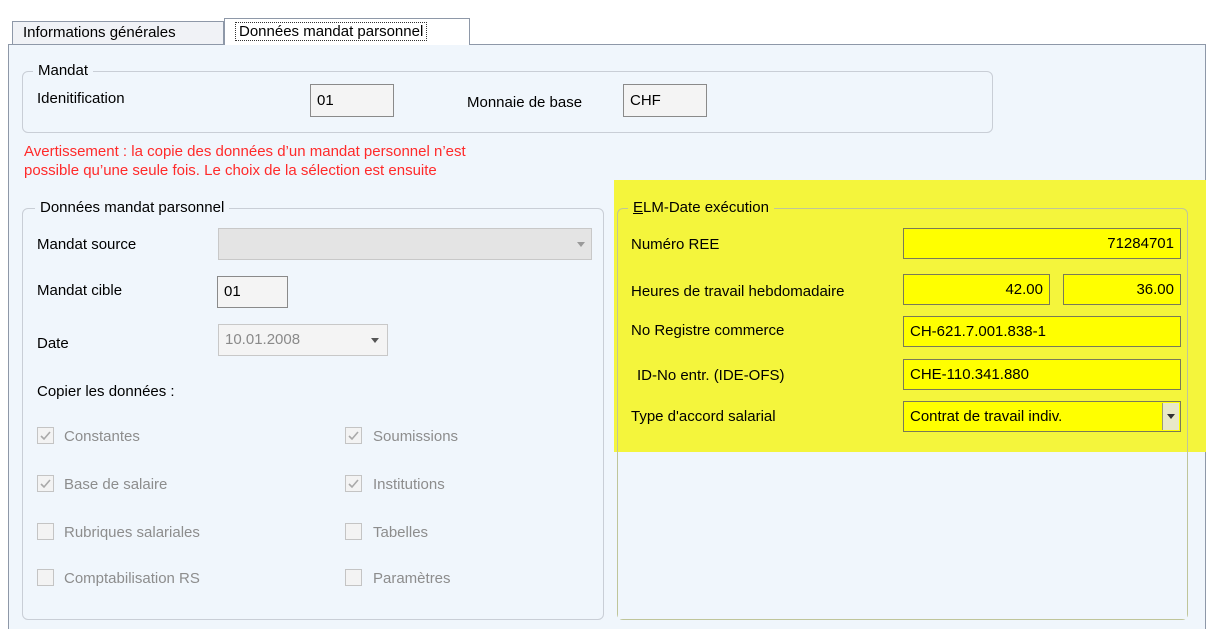 This screenshot has height=629, width=1216. Describe the element at coordinates (1042, 331) in the screenshot. I see `registre-field: CH-621.7.001.838-1` at that location.